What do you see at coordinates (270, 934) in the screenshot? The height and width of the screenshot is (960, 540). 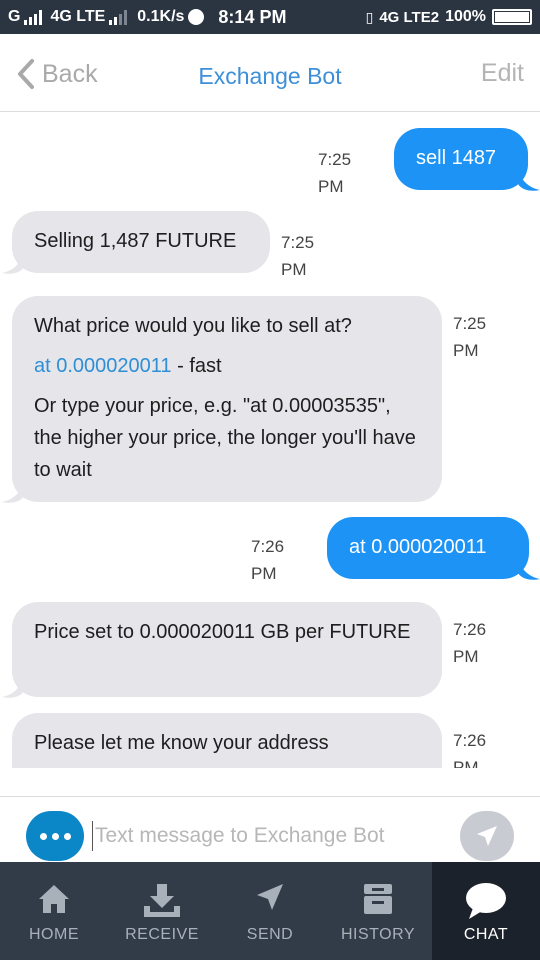 I see `tab-label: SEND` at bounding box center [270, 934].